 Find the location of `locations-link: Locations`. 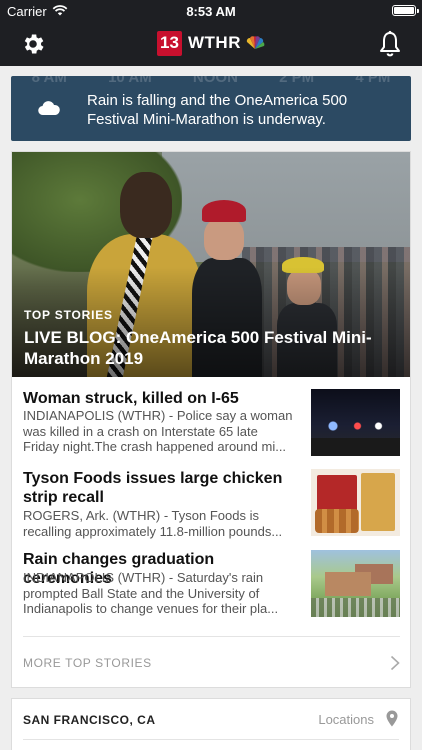

locations-link: Locations is located at coordinates (346, 719).